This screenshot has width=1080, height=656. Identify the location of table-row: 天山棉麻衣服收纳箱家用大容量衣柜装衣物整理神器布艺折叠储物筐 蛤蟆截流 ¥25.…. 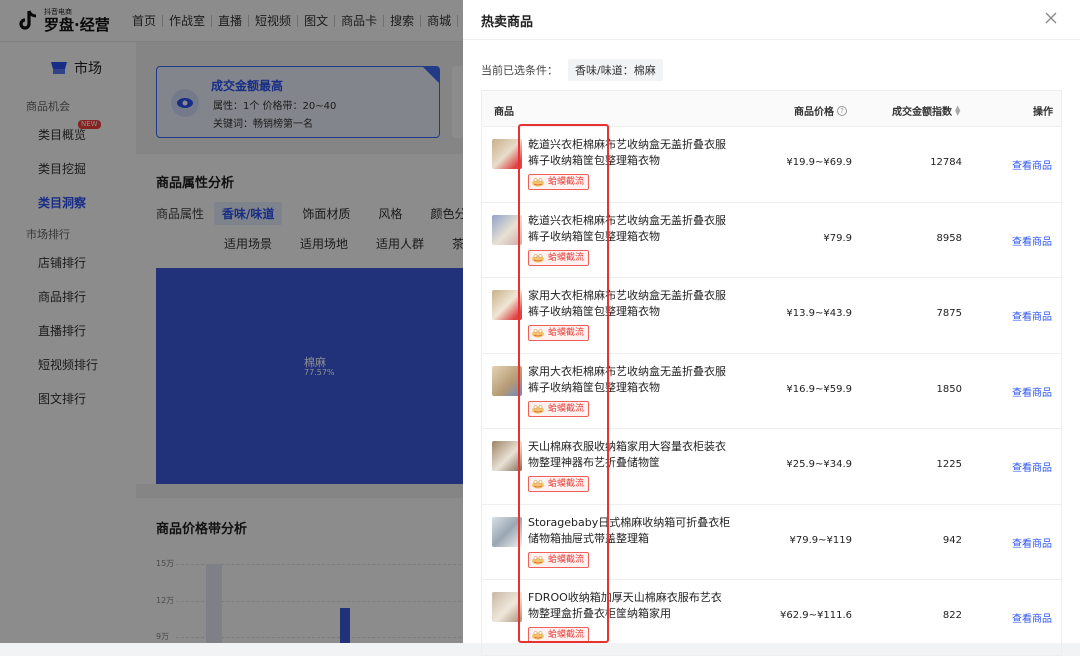
(771, 467).